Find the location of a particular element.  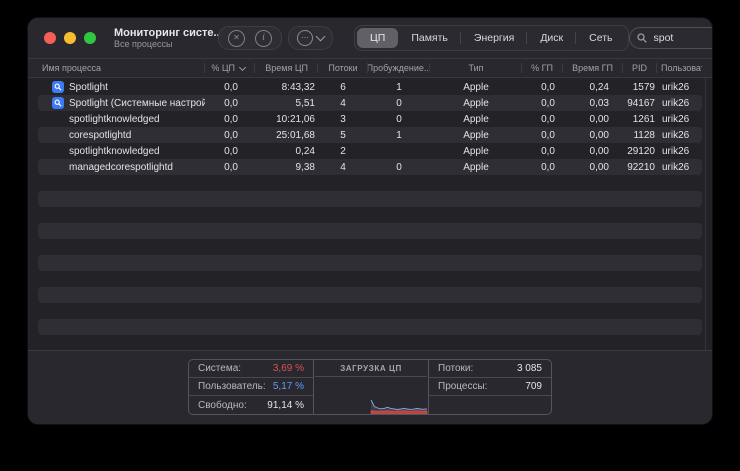

quit-process-button: ✕ is located at coordinates (236, 38).